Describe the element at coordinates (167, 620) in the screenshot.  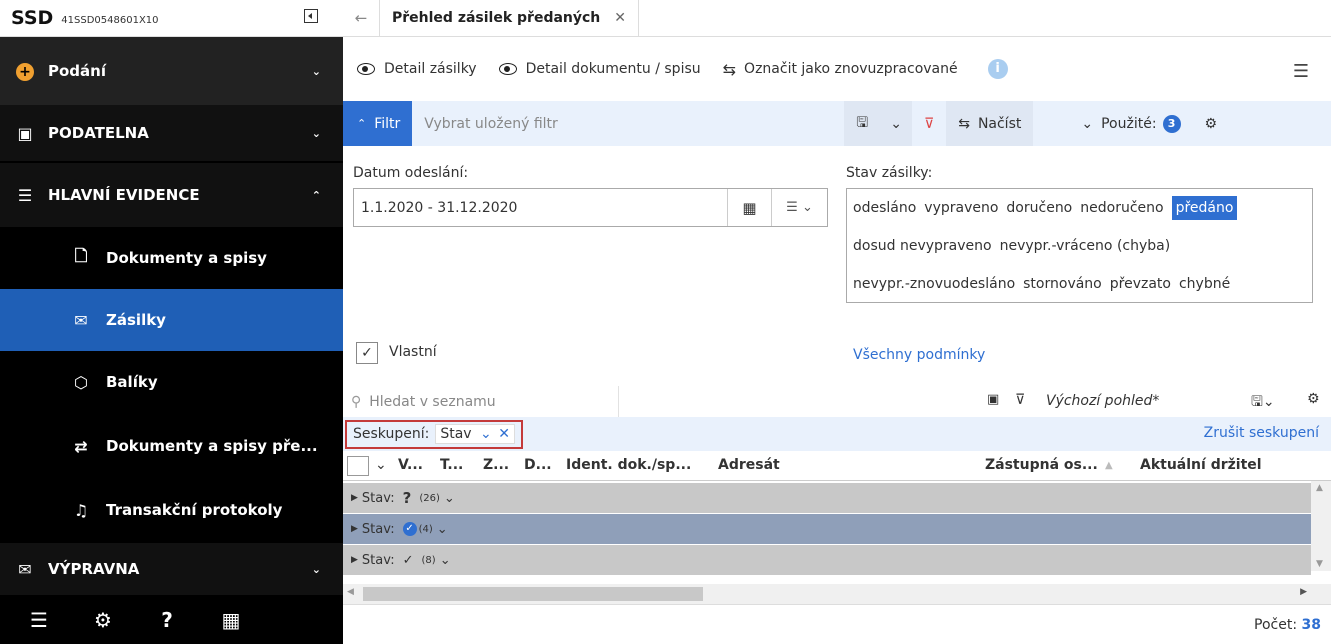
I see `help-icon: ?` at that location.